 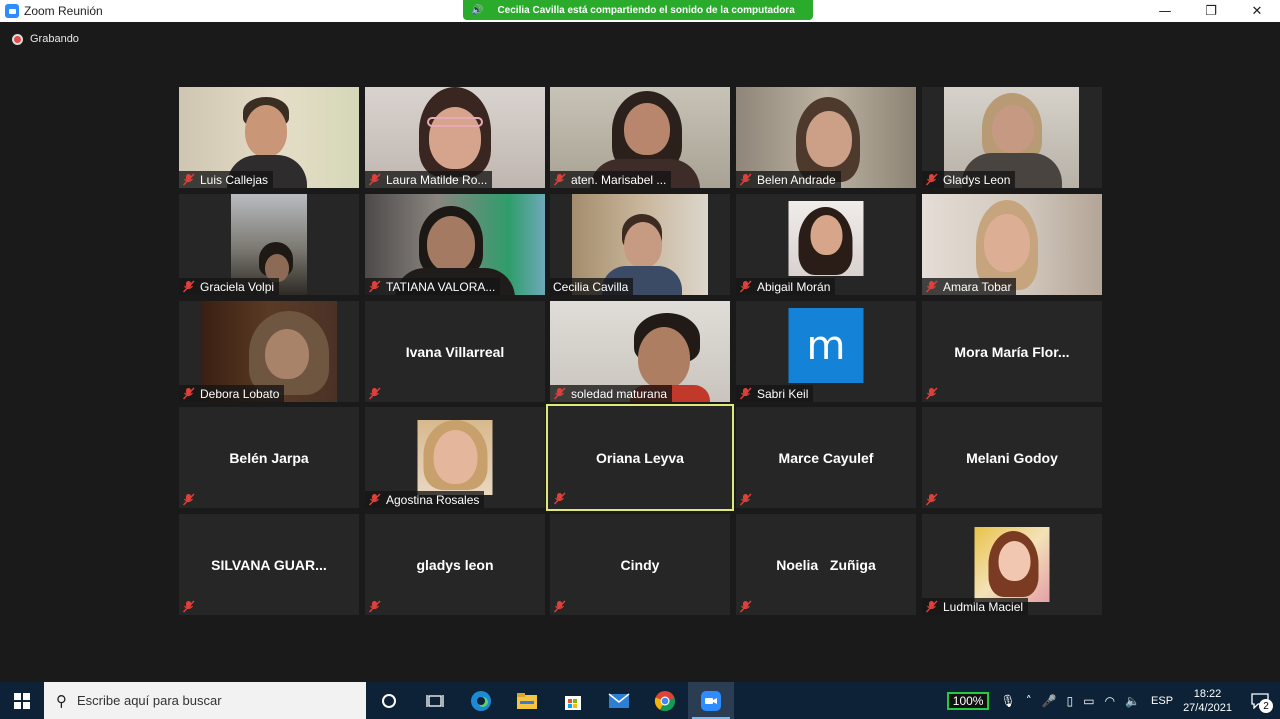 I want to click on participant-tile: Belén Jarpa, so click(x=269, y=457).